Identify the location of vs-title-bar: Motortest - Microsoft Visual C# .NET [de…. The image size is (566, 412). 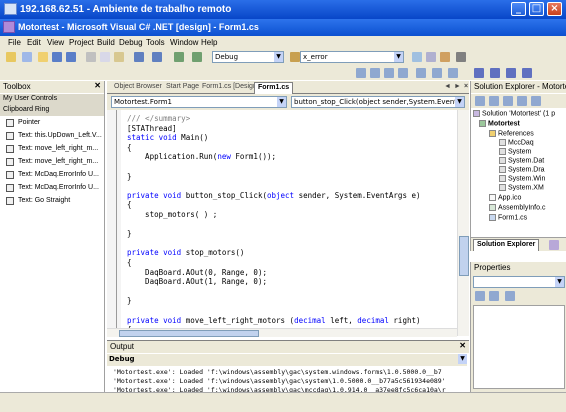
(283, 27).